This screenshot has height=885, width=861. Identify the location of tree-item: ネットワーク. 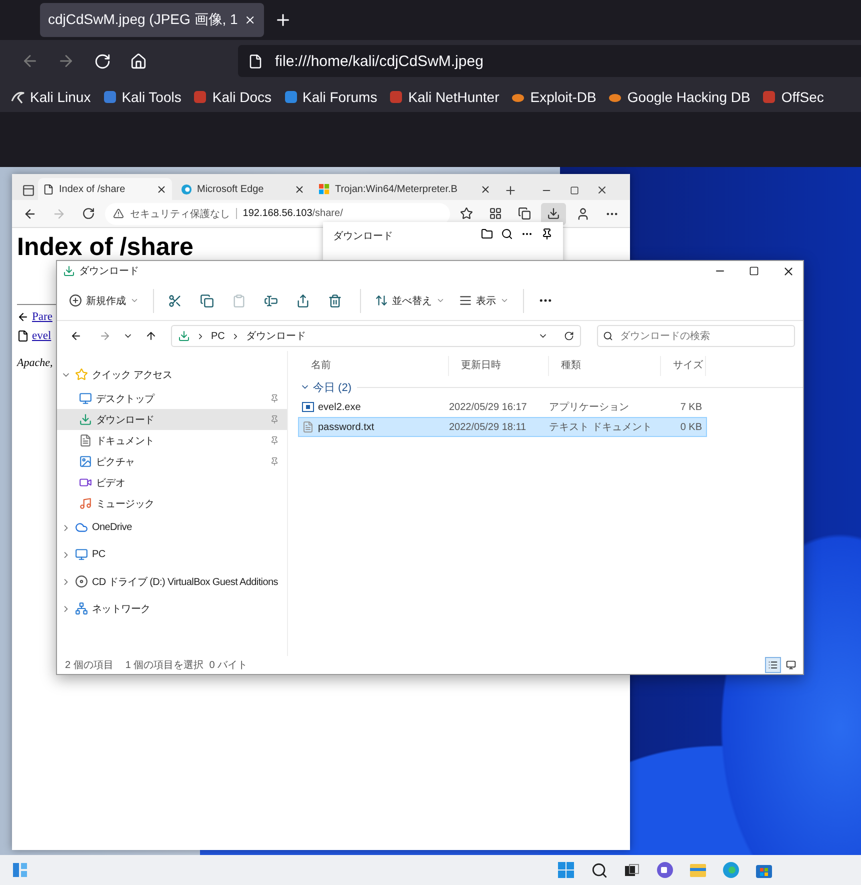
(172, 608).